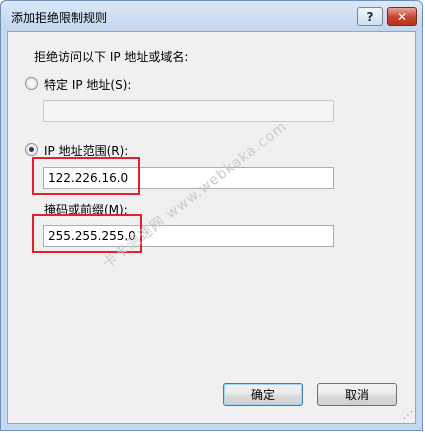  Describe the element at coordinates (86, 151) in the screenshot. I see `ip-range-label: IP 地址范围(R):` at that location.